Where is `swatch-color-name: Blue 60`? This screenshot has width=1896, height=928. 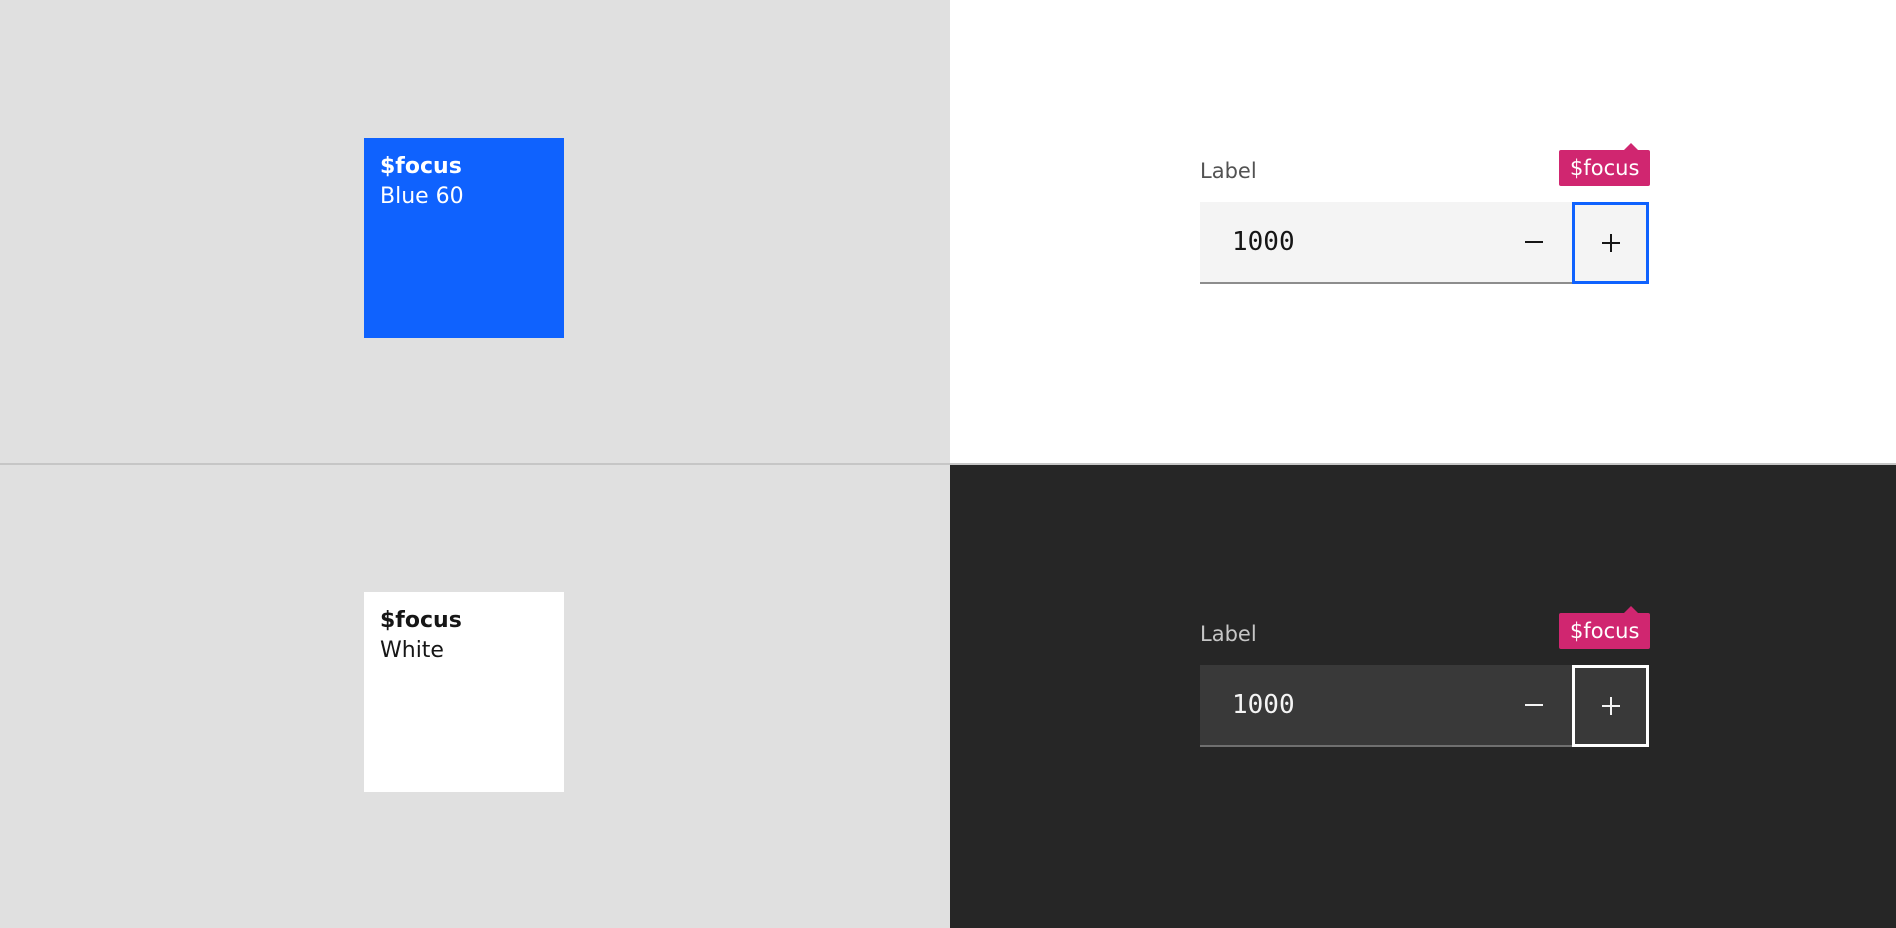 swatch-color-name: Blue 60 is located at coordinates (422, 196).